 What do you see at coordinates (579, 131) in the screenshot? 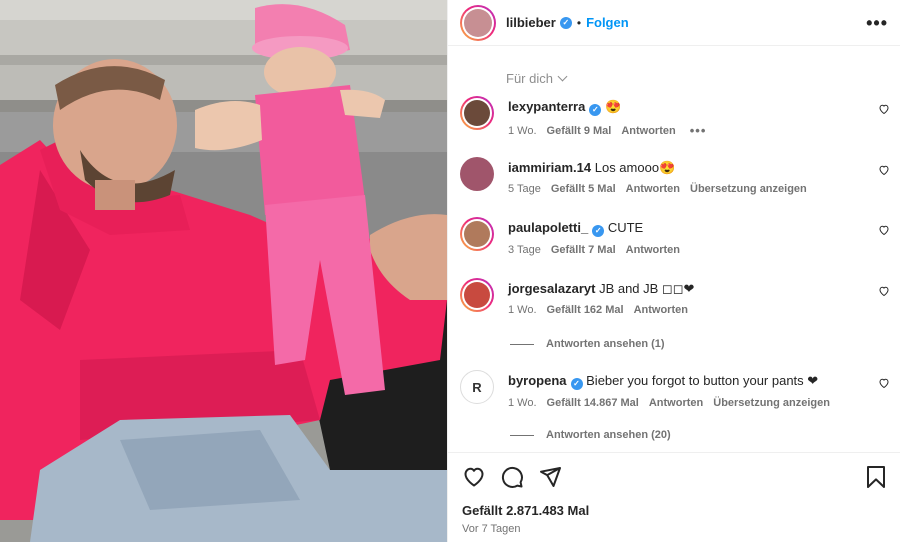
I see `comment-likes: Gefällt 9 Mal` at bounding box center [579, 131].